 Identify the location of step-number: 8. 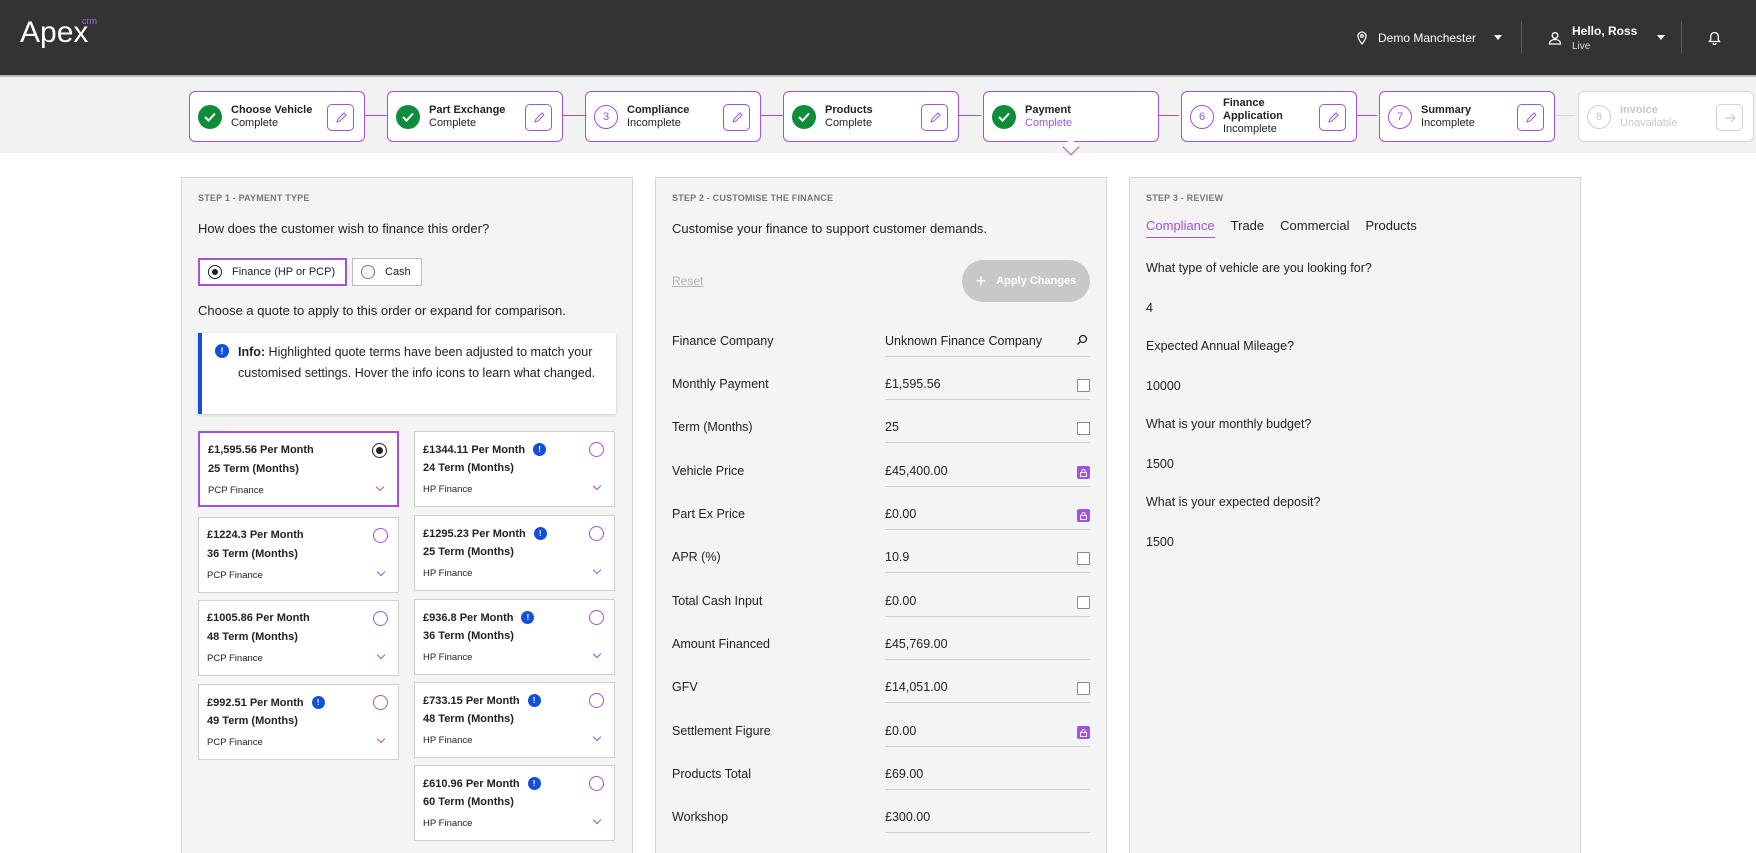
(1599, 116).